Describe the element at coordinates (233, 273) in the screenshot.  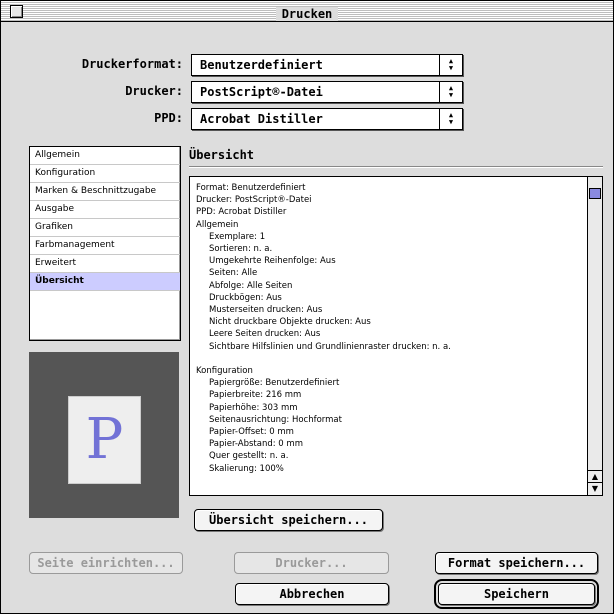
I see `summary-line: Seiten: Alle` at that location.